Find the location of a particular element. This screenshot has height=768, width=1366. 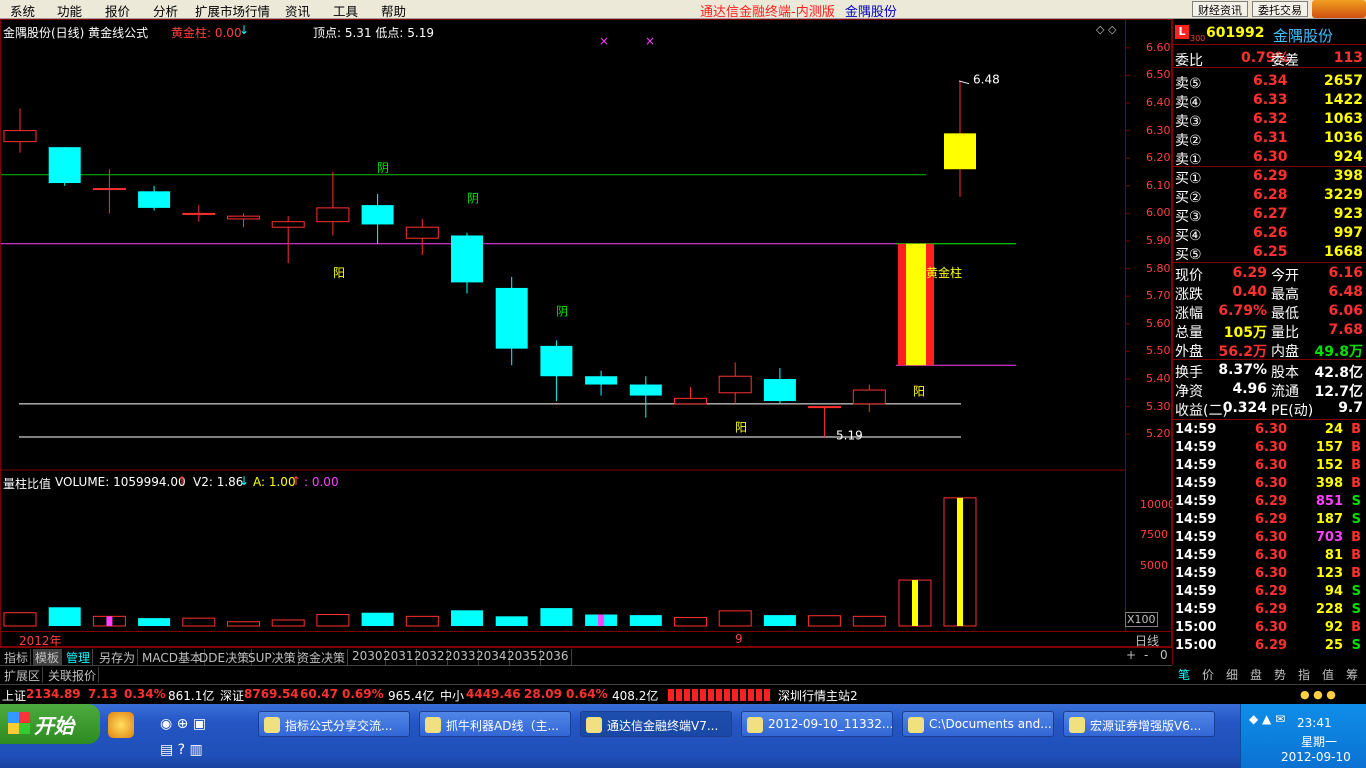

stat-value: 105万 is located at coordinates (1245, 333).